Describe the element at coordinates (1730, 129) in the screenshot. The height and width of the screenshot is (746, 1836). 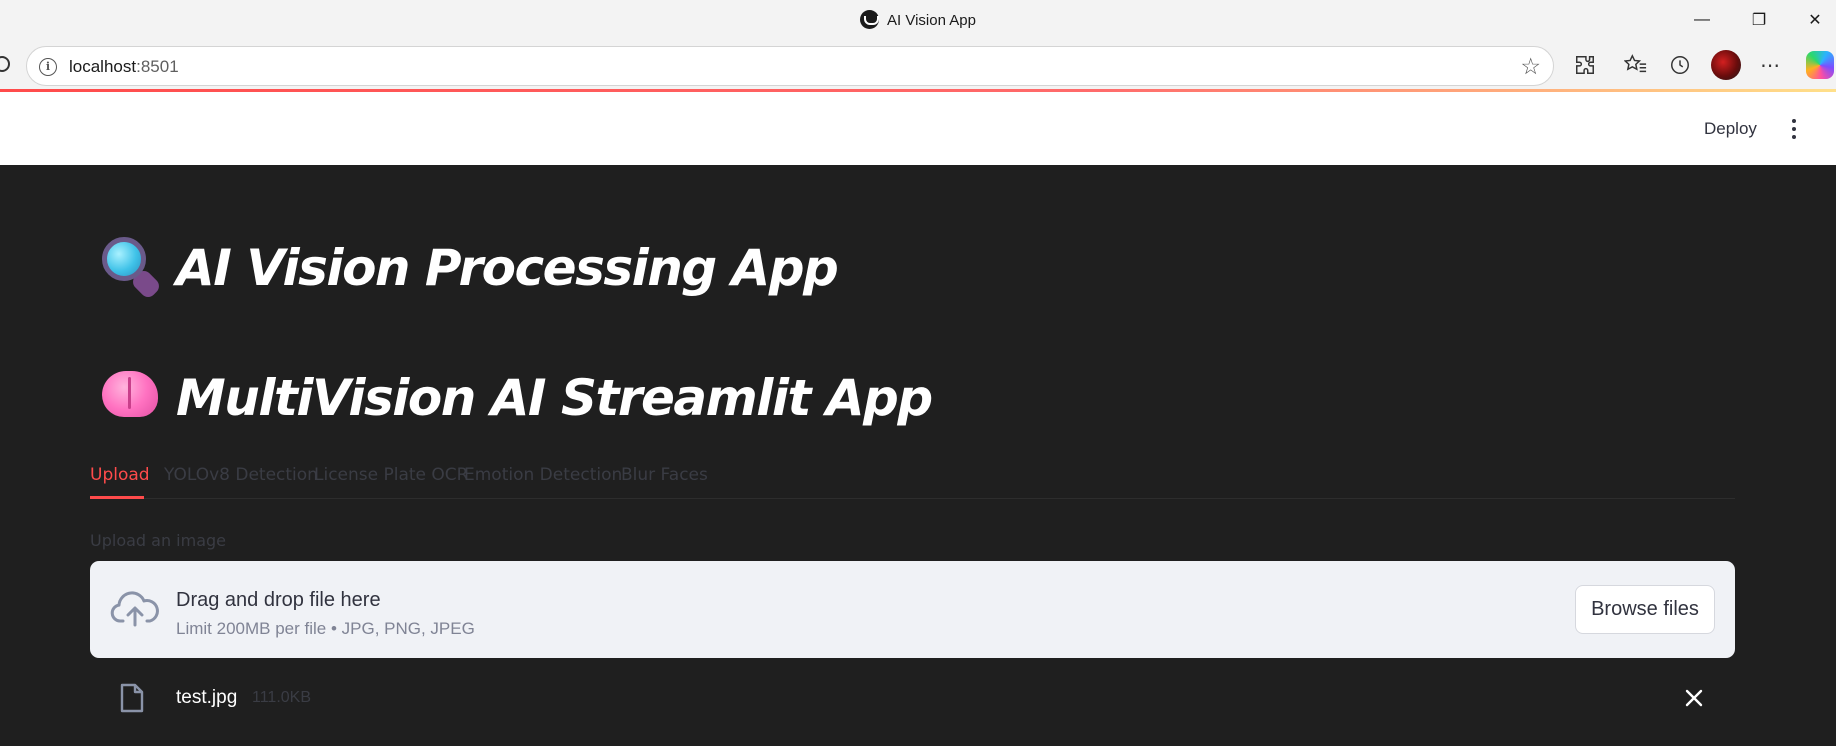
I see `deploy-button: Deploy` at that location.